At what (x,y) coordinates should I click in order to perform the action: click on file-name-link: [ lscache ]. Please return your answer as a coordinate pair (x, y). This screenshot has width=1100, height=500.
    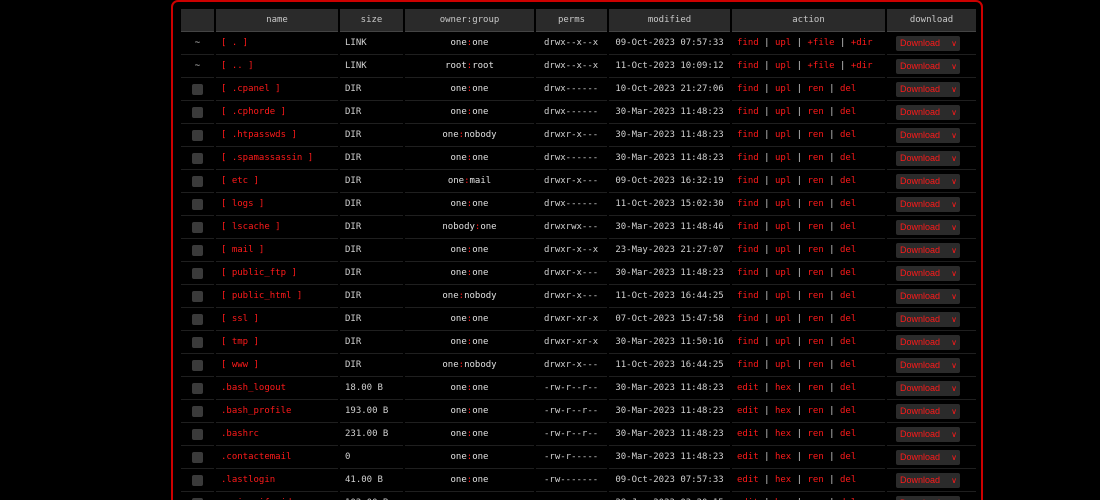
    Looking at the image, I should click on (277, 227).